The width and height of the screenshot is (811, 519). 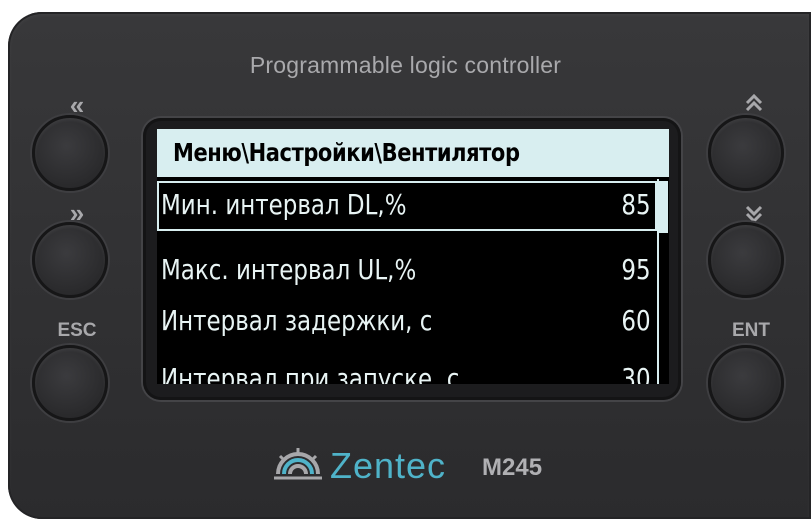 I want to click on ent-button, so click(x=746, y=383).